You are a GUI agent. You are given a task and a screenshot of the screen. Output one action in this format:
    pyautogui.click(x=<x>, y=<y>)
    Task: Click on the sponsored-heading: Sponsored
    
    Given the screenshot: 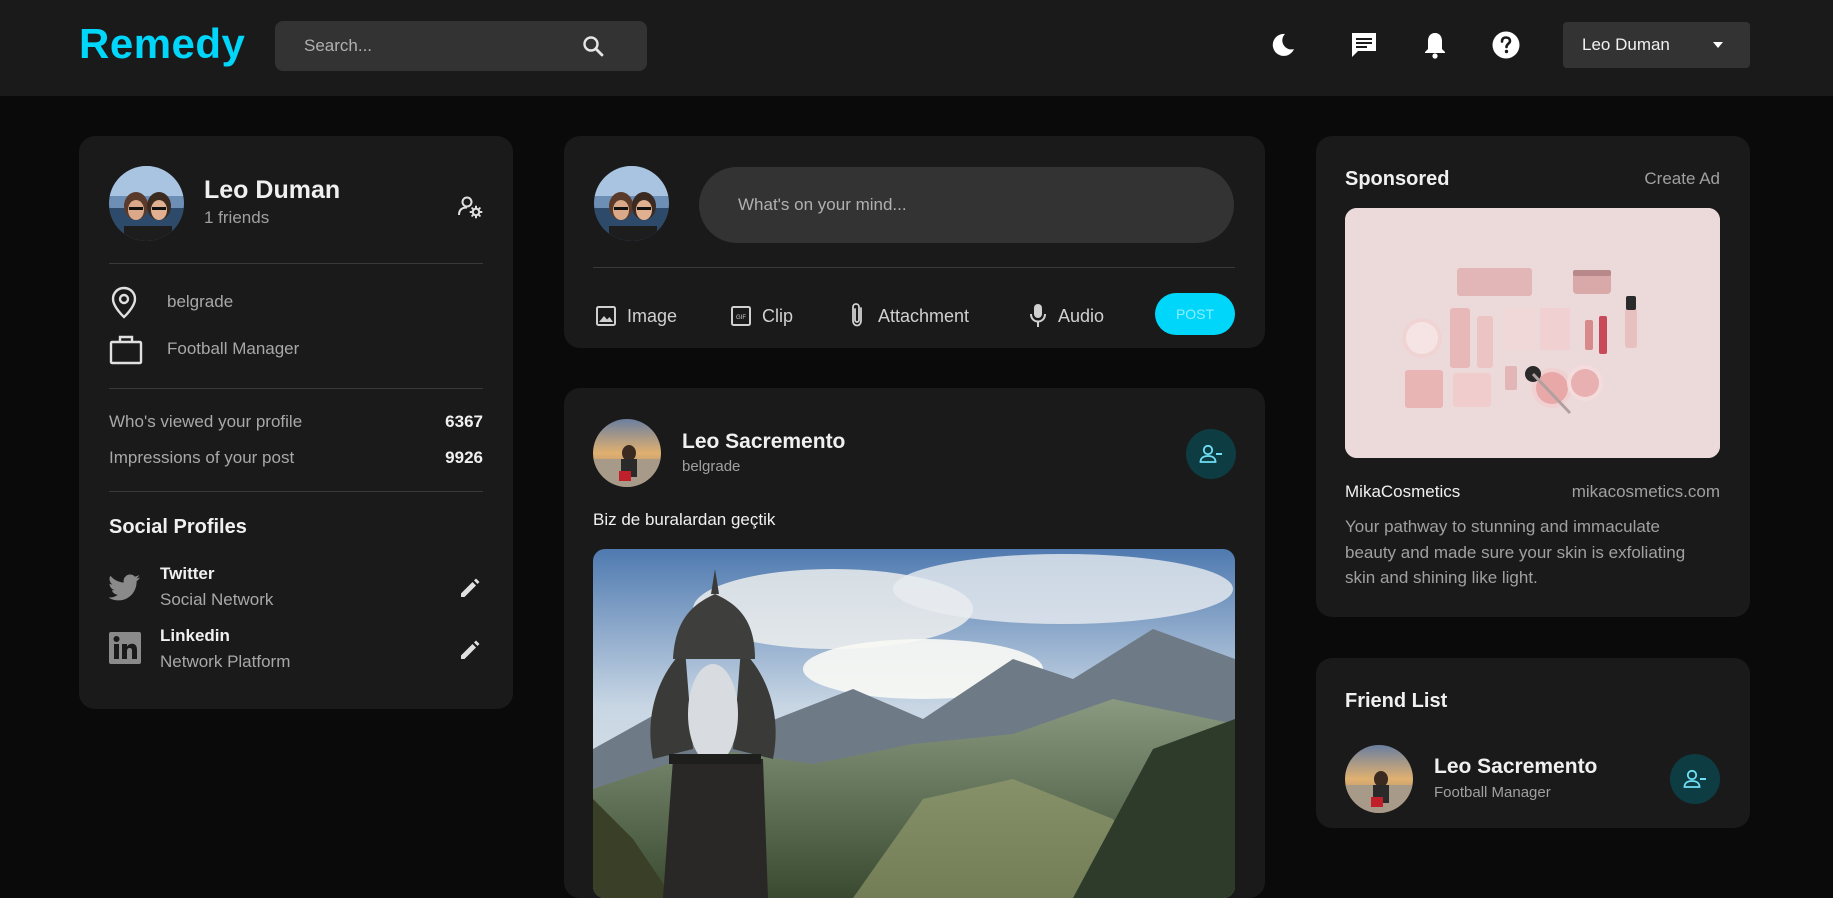 What is the action you would take?
    pyautogui.click(x=1397, y=179)
    